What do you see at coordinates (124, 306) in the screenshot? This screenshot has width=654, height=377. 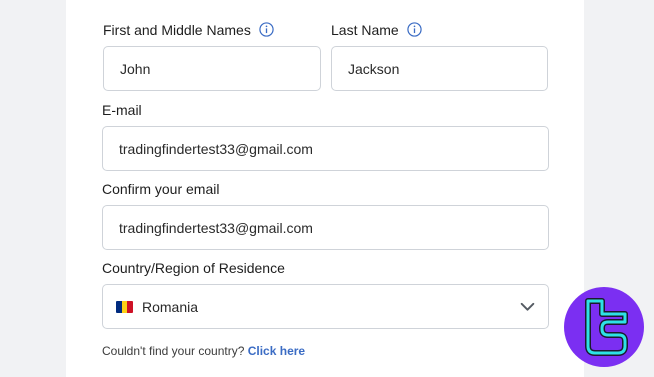 I see `romania-flag-icon` at bounding box center [124, 306].